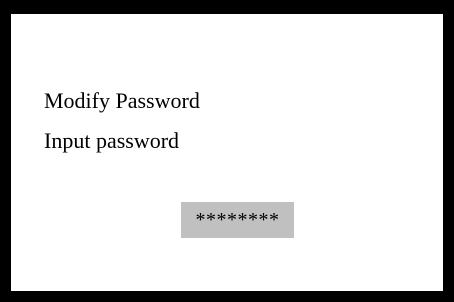  I want to click on screen-title: Modify Password, so click(122, 100).